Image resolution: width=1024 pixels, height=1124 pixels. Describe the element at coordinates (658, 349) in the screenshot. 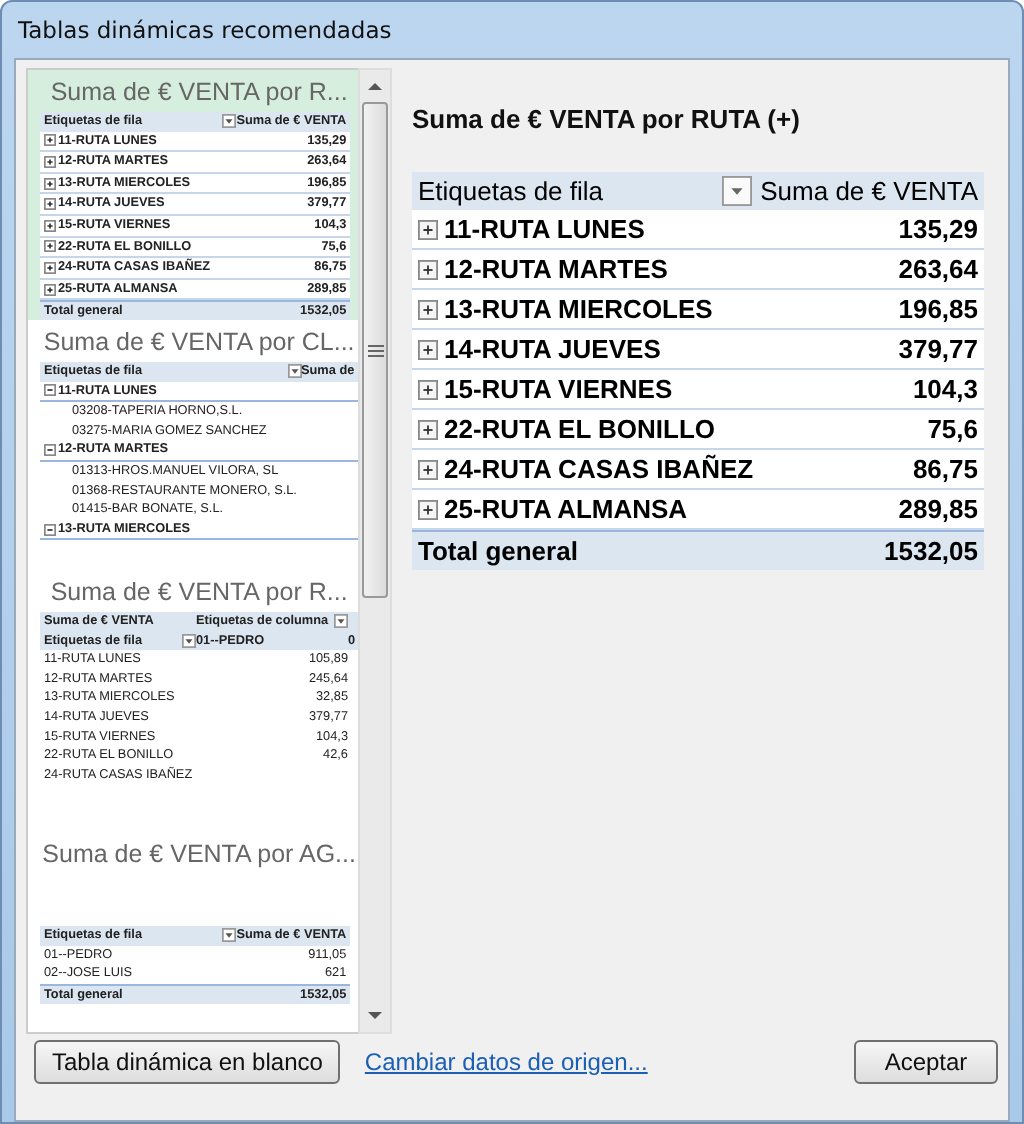

I see `table-cell: 14-RUTA JUEVES` at that location.